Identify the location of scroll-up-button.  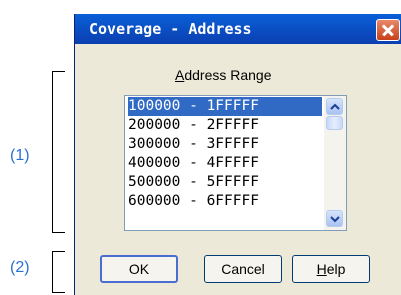
(334, 106).